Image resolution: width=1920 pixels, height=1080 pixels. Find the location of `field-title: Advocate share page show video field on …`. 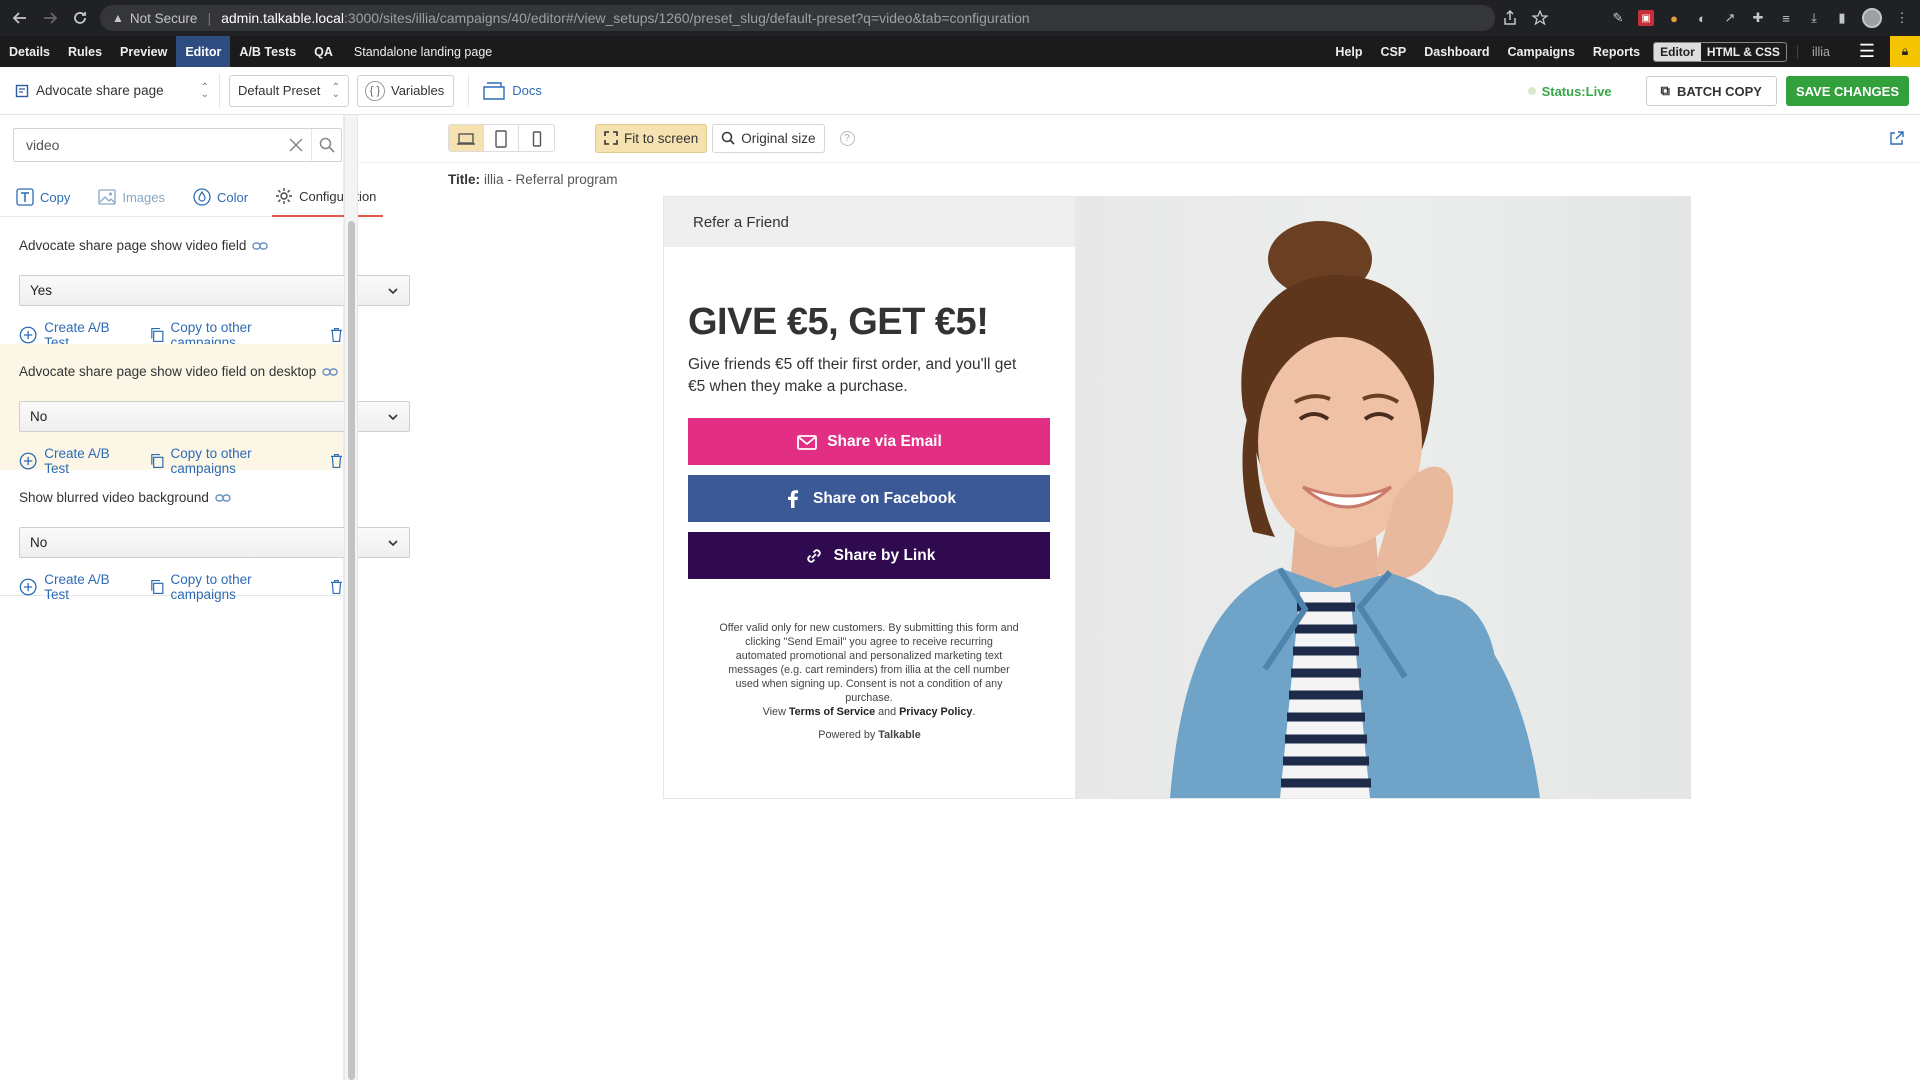

field-title: Advocate share page show video field on … is located at coordinates (178, 371).